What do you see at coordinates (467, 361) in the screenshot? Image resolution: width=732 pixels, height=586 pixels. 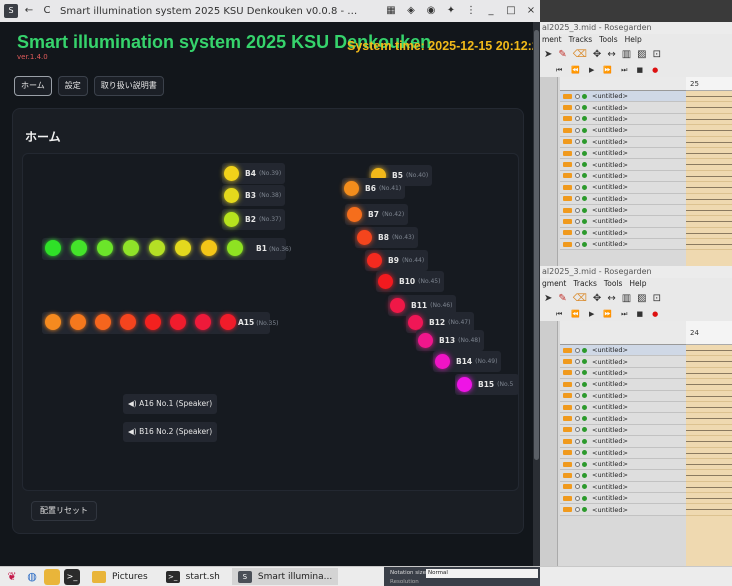 I see `fixture-b14: B14 (No.49)` at bounding box center [467, 361].